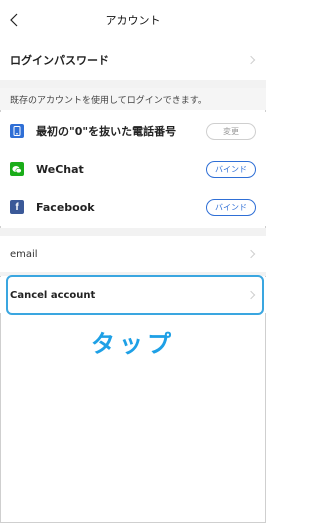  What do you see at coordinates (59, 60) in the screenshot?
I see `login-password-label: ログインパスワード` at bounding box center [59, 60].